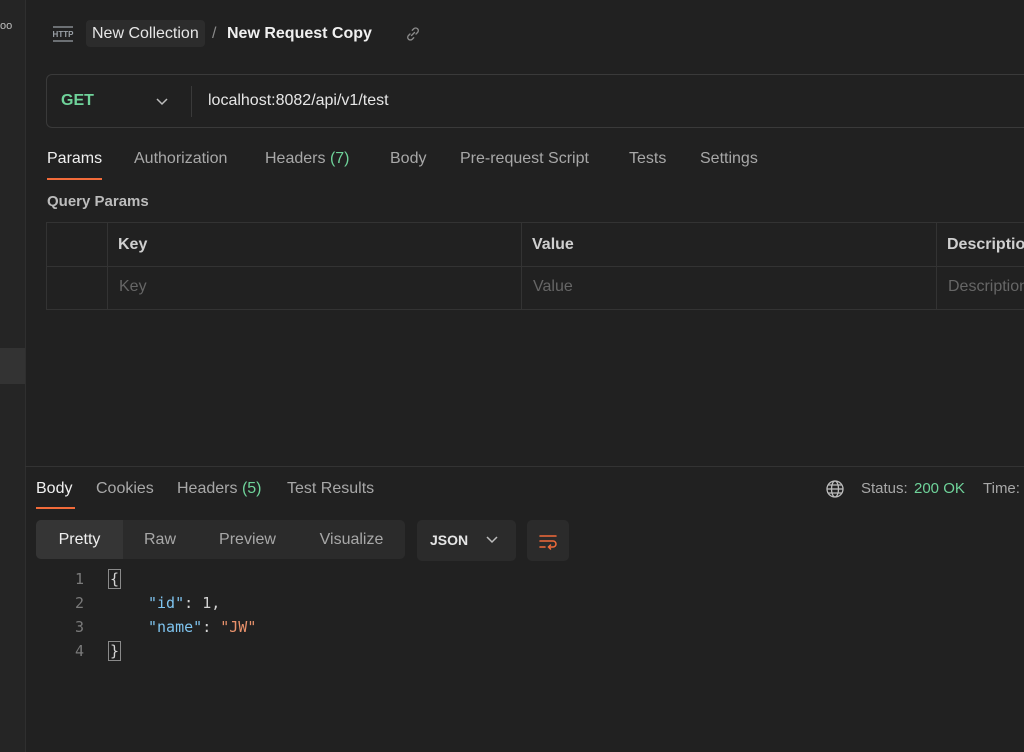  I want to click on pane-divider, so click(524, 466).